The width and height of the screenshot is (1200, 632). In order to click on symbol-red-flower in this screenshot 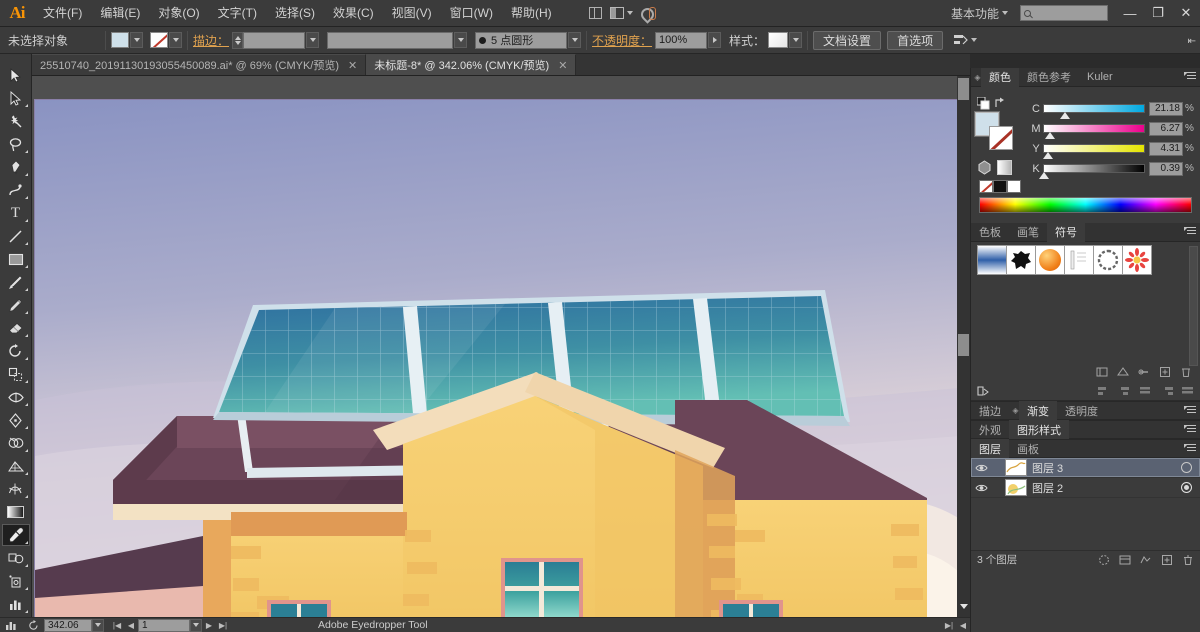, I will do `click(1137, 260)`.